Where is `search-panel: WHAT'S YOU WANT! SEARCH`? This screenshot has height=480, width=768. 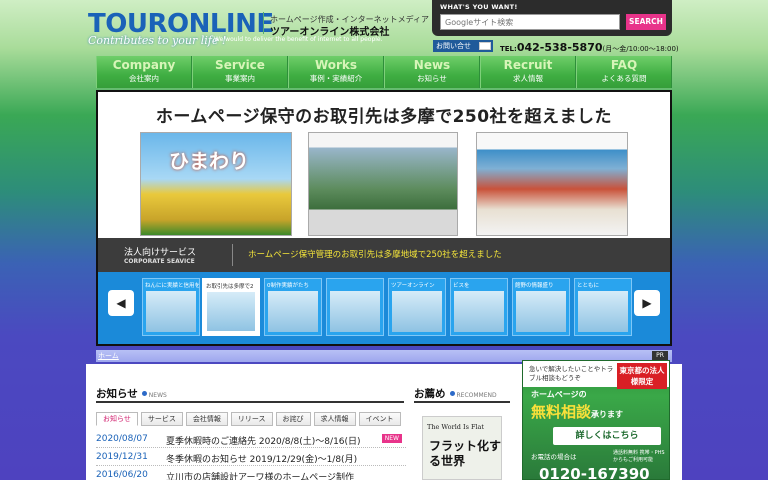 search-panel: WHAT'S YOU WANT! SEARCH is located at coordinates (552, 18).